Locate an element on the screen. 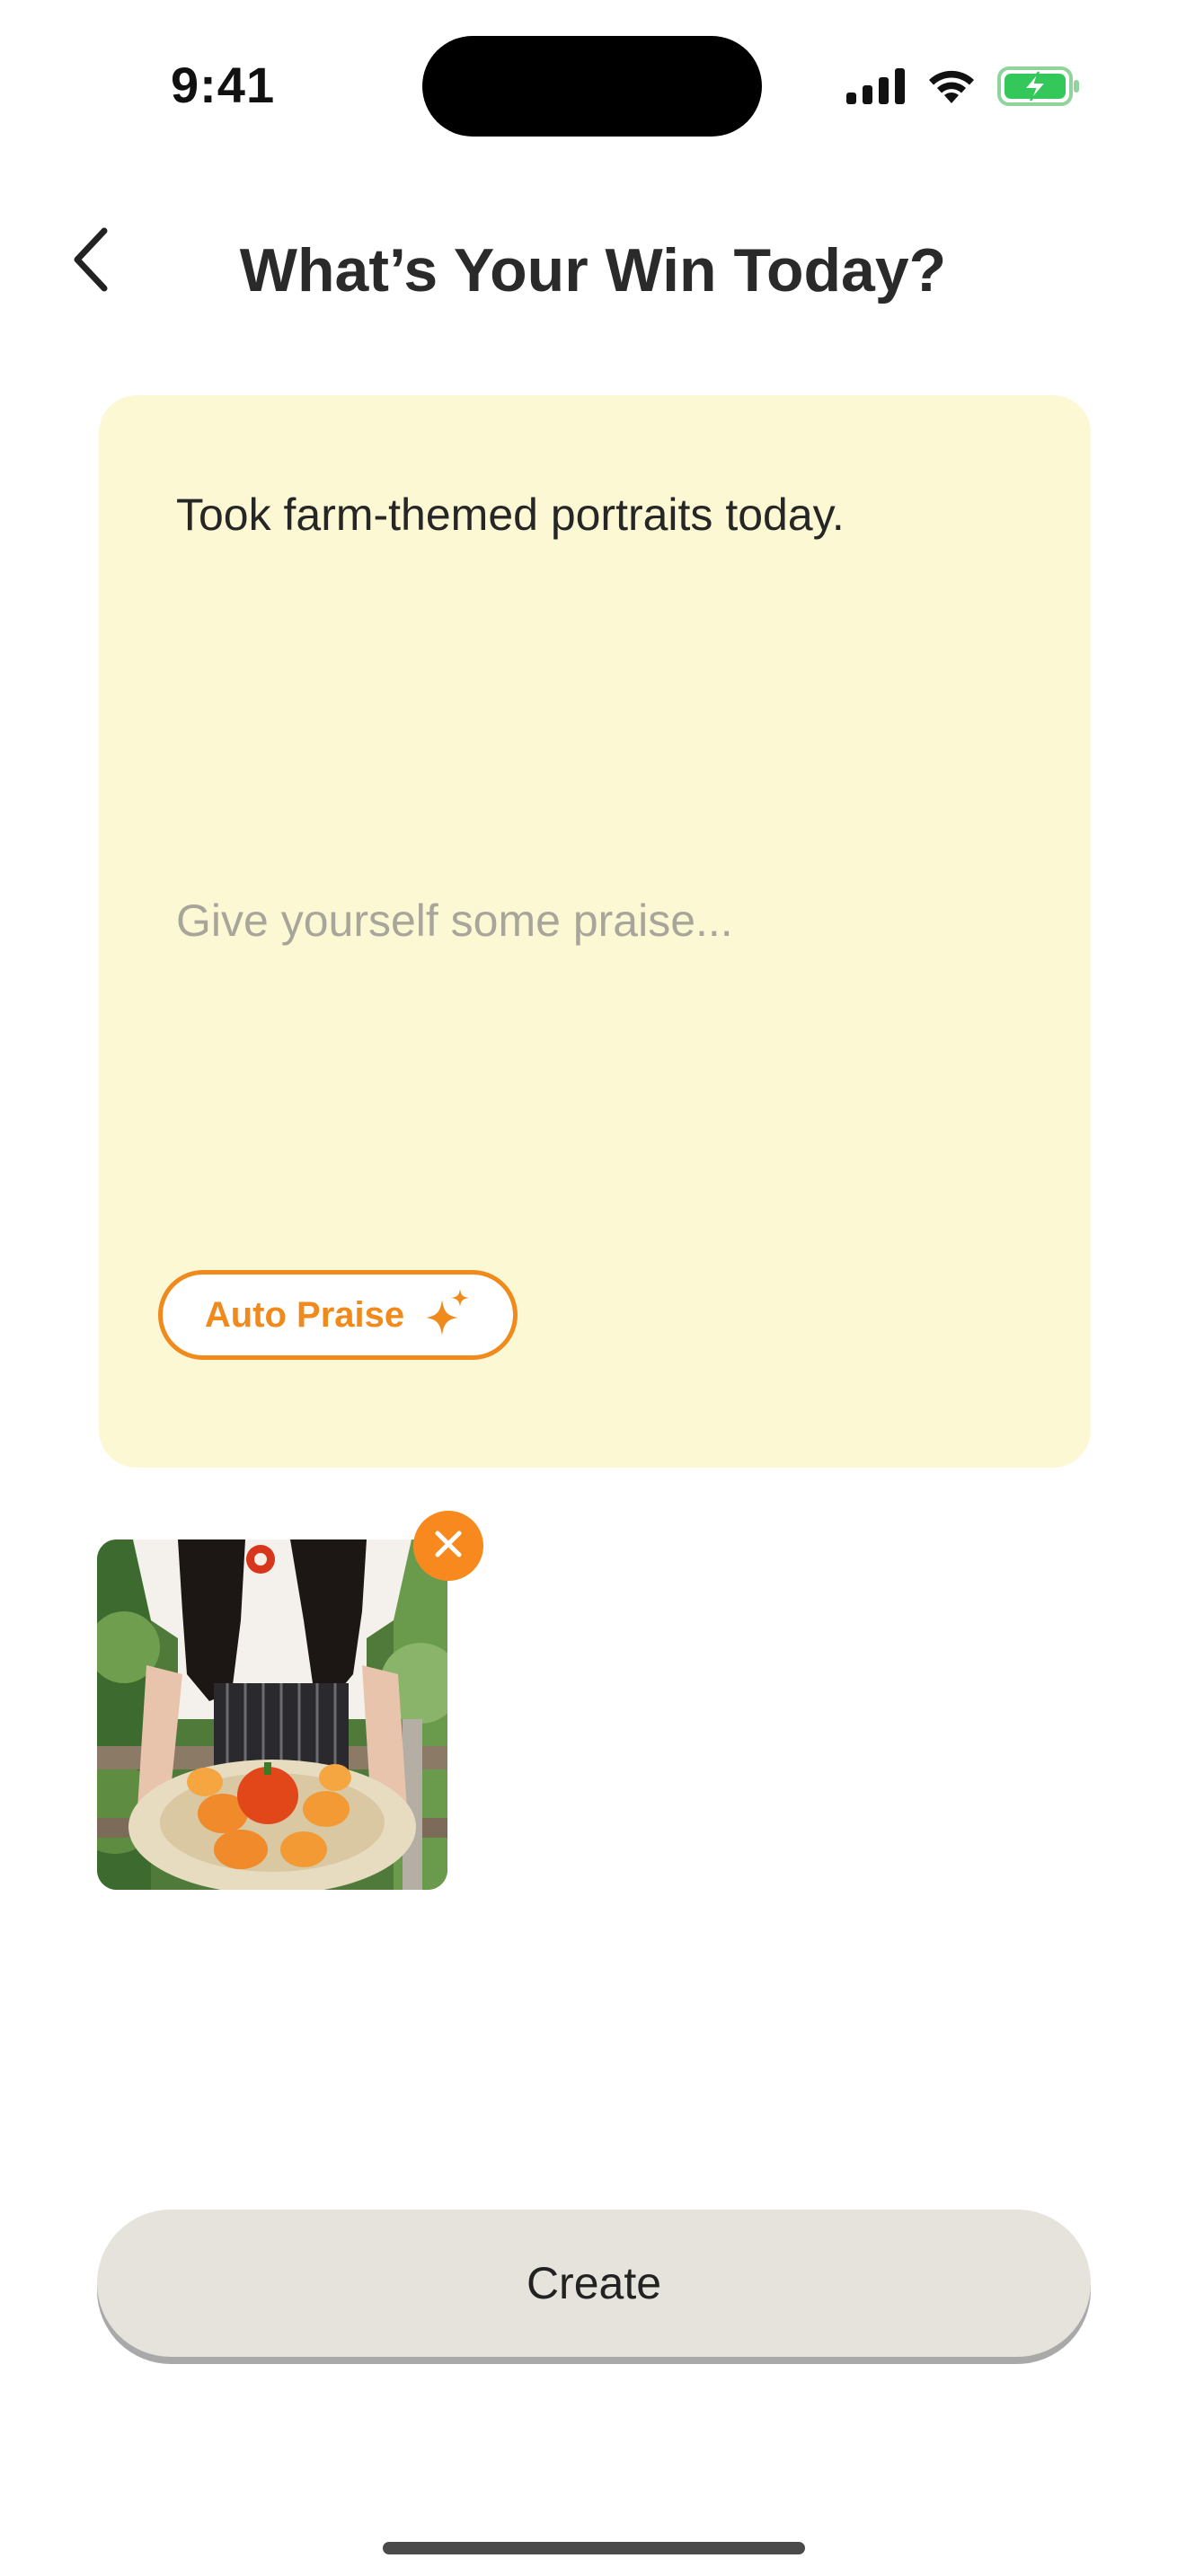  cellular-signal-icon is located at coordinates (876, 86).